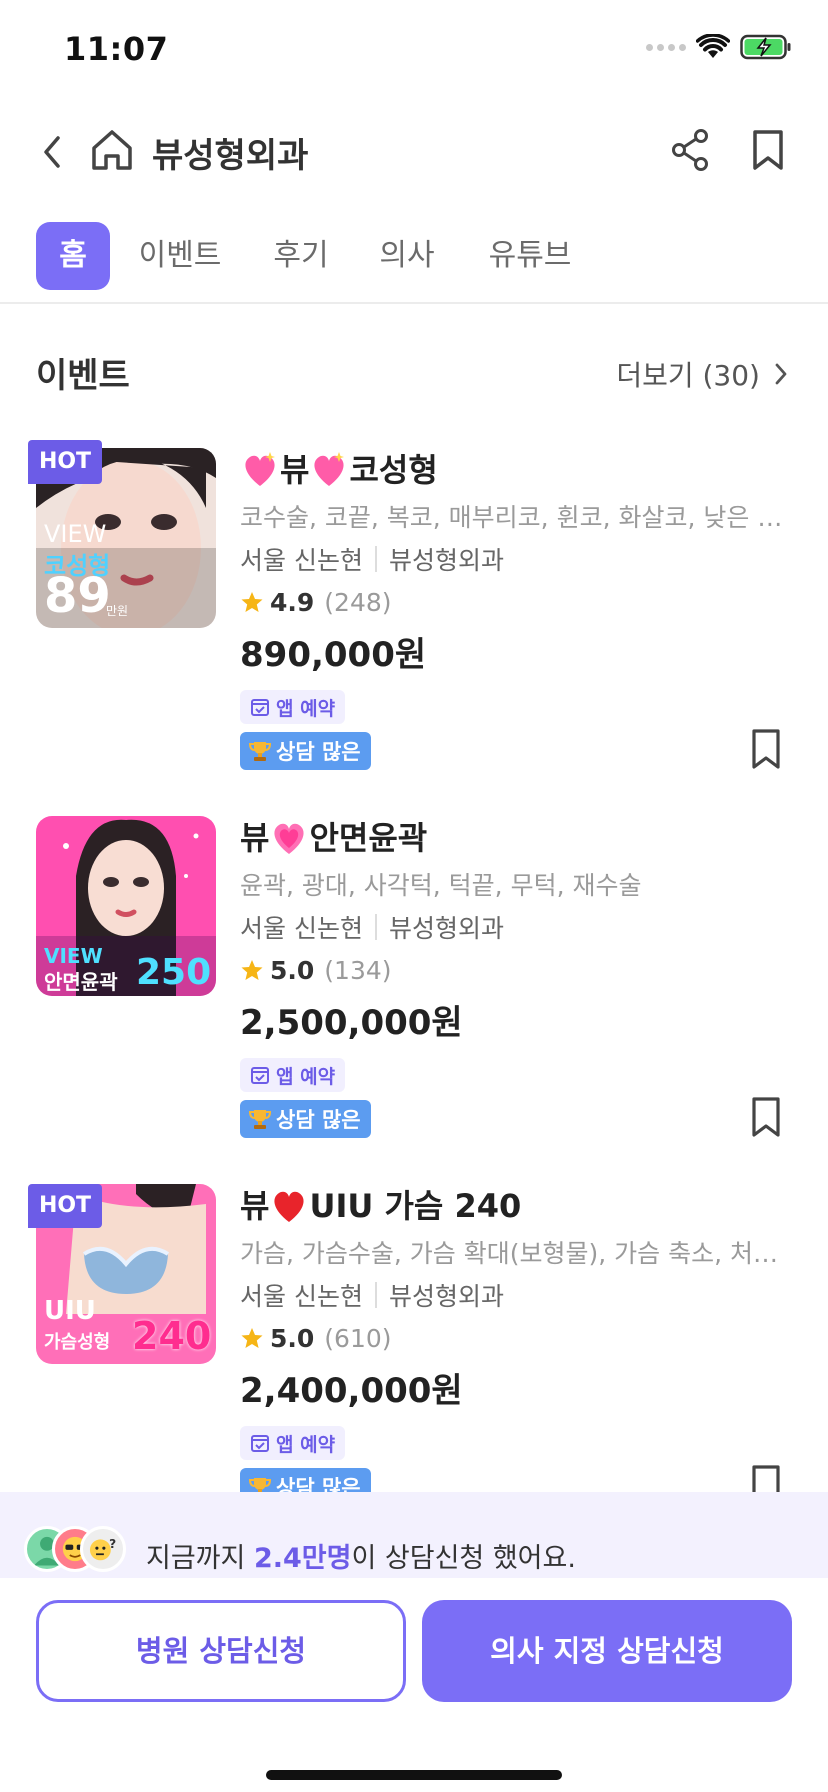 This screenshot has width=828, height=1792. I want to click on events-more-link: 더보기 (30), so click(702, 374).